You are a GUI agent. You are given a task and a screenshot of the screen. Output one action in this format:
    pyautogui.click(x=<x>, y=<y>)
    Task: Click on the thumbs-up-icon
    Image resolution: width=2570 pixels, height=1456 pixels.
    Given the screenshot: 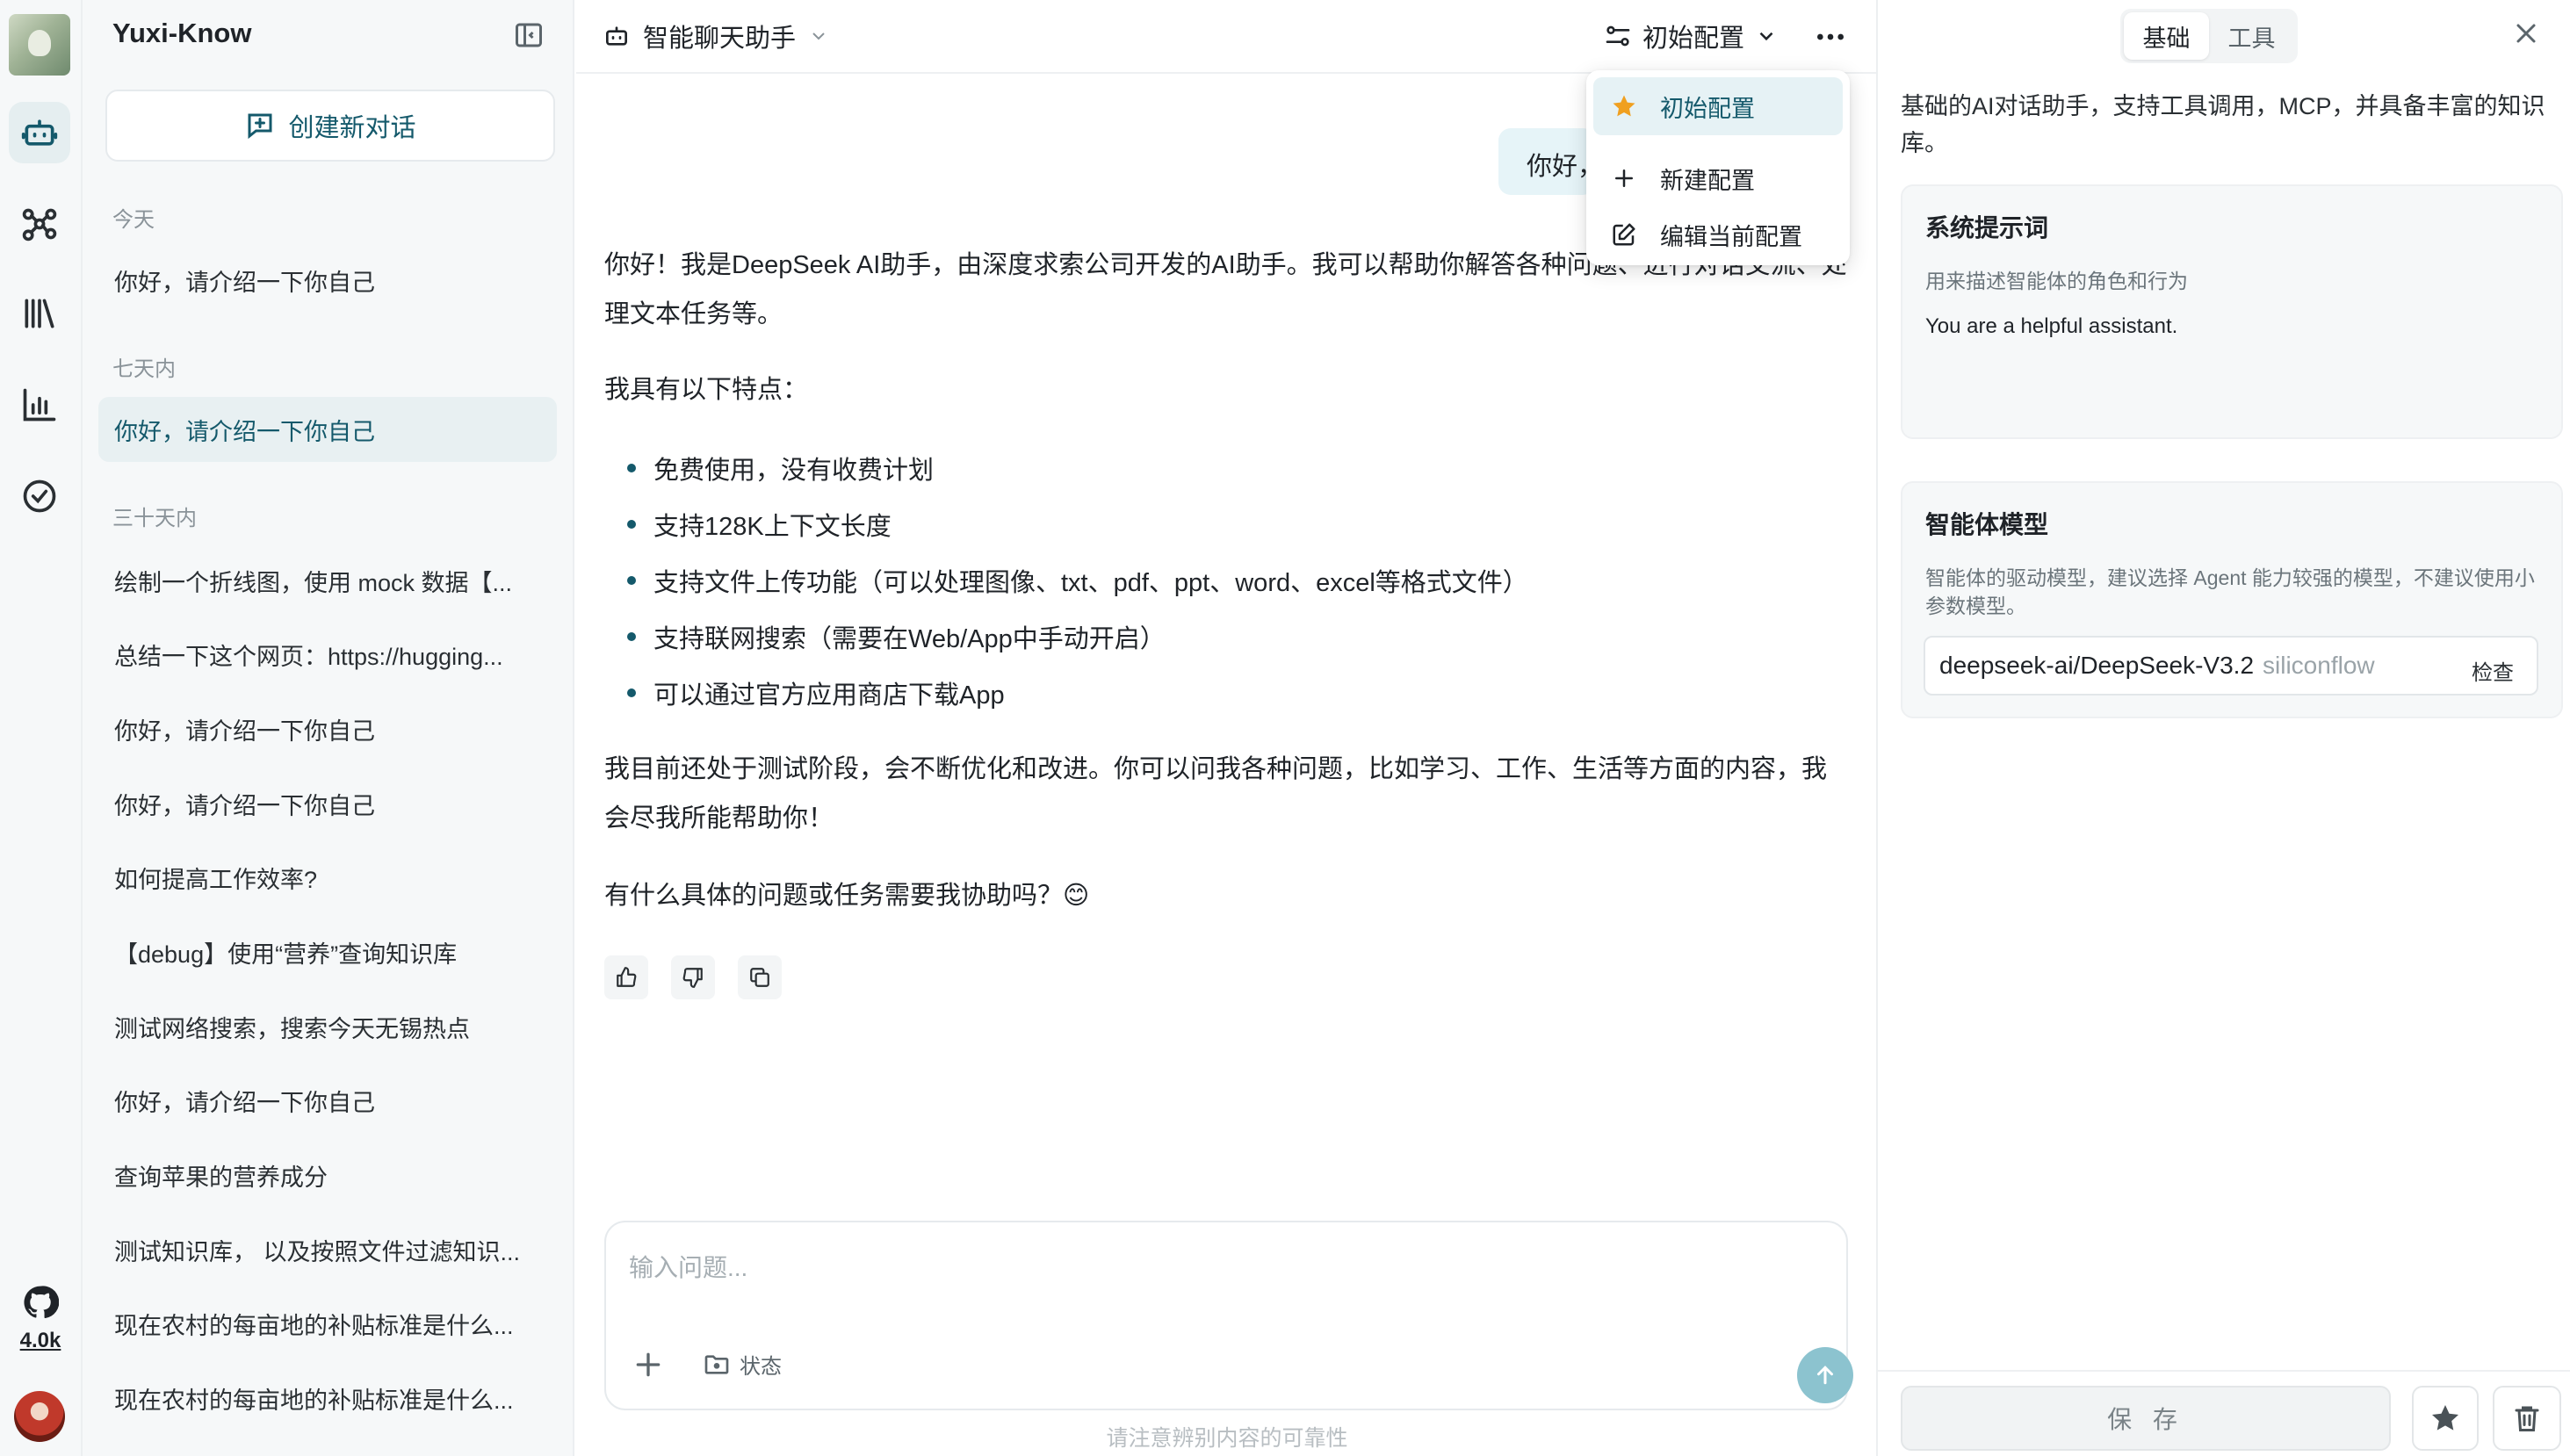 What is the action you would take?
    pyautogui.click(x=626, y=977)
    